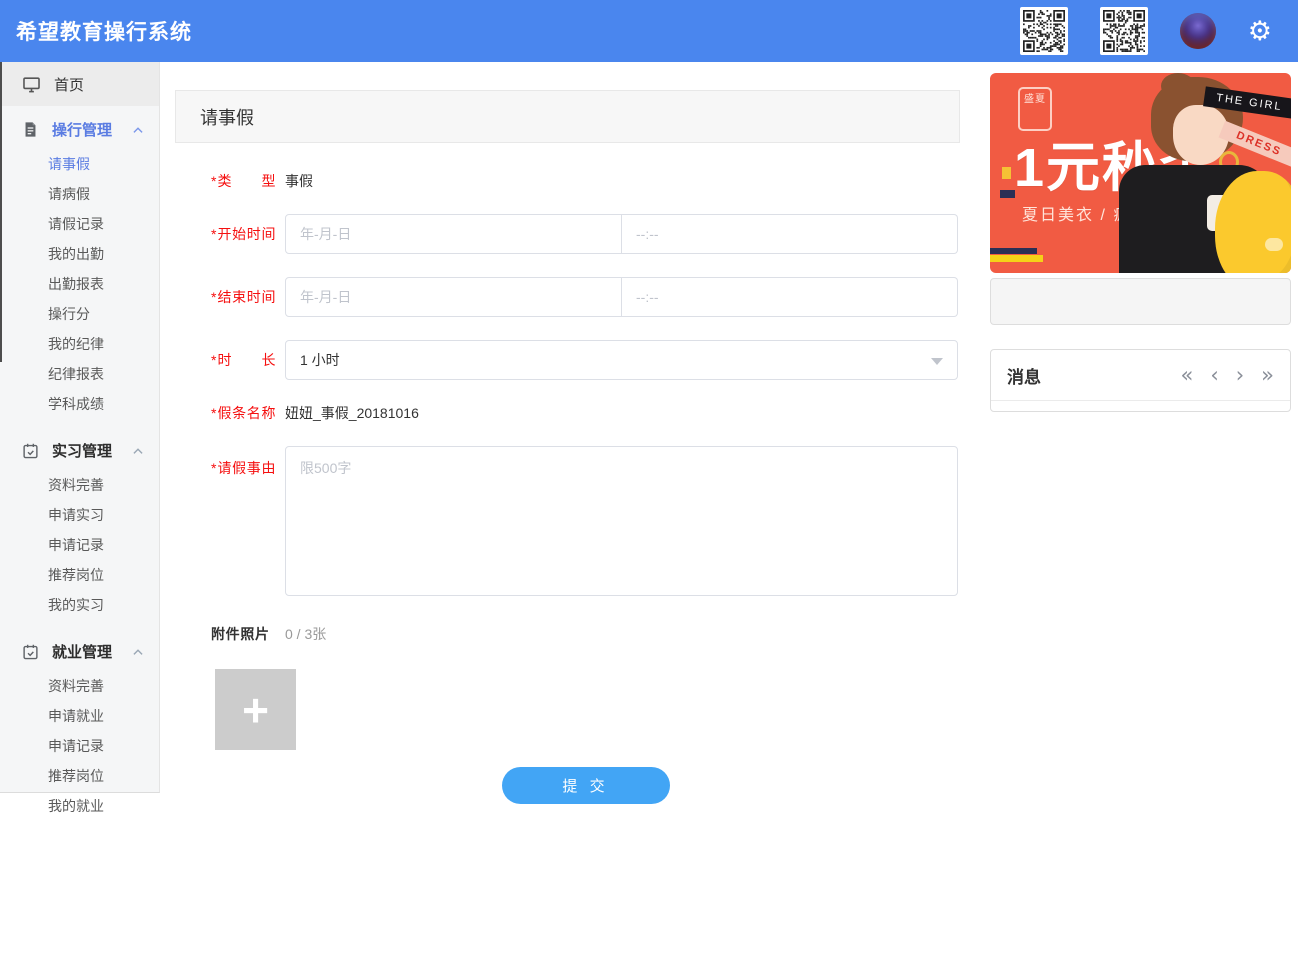 This screenshot has width=1298, height=955. I want to click on sidebar-item-申请就业: 申请就业, so click(79, 716).